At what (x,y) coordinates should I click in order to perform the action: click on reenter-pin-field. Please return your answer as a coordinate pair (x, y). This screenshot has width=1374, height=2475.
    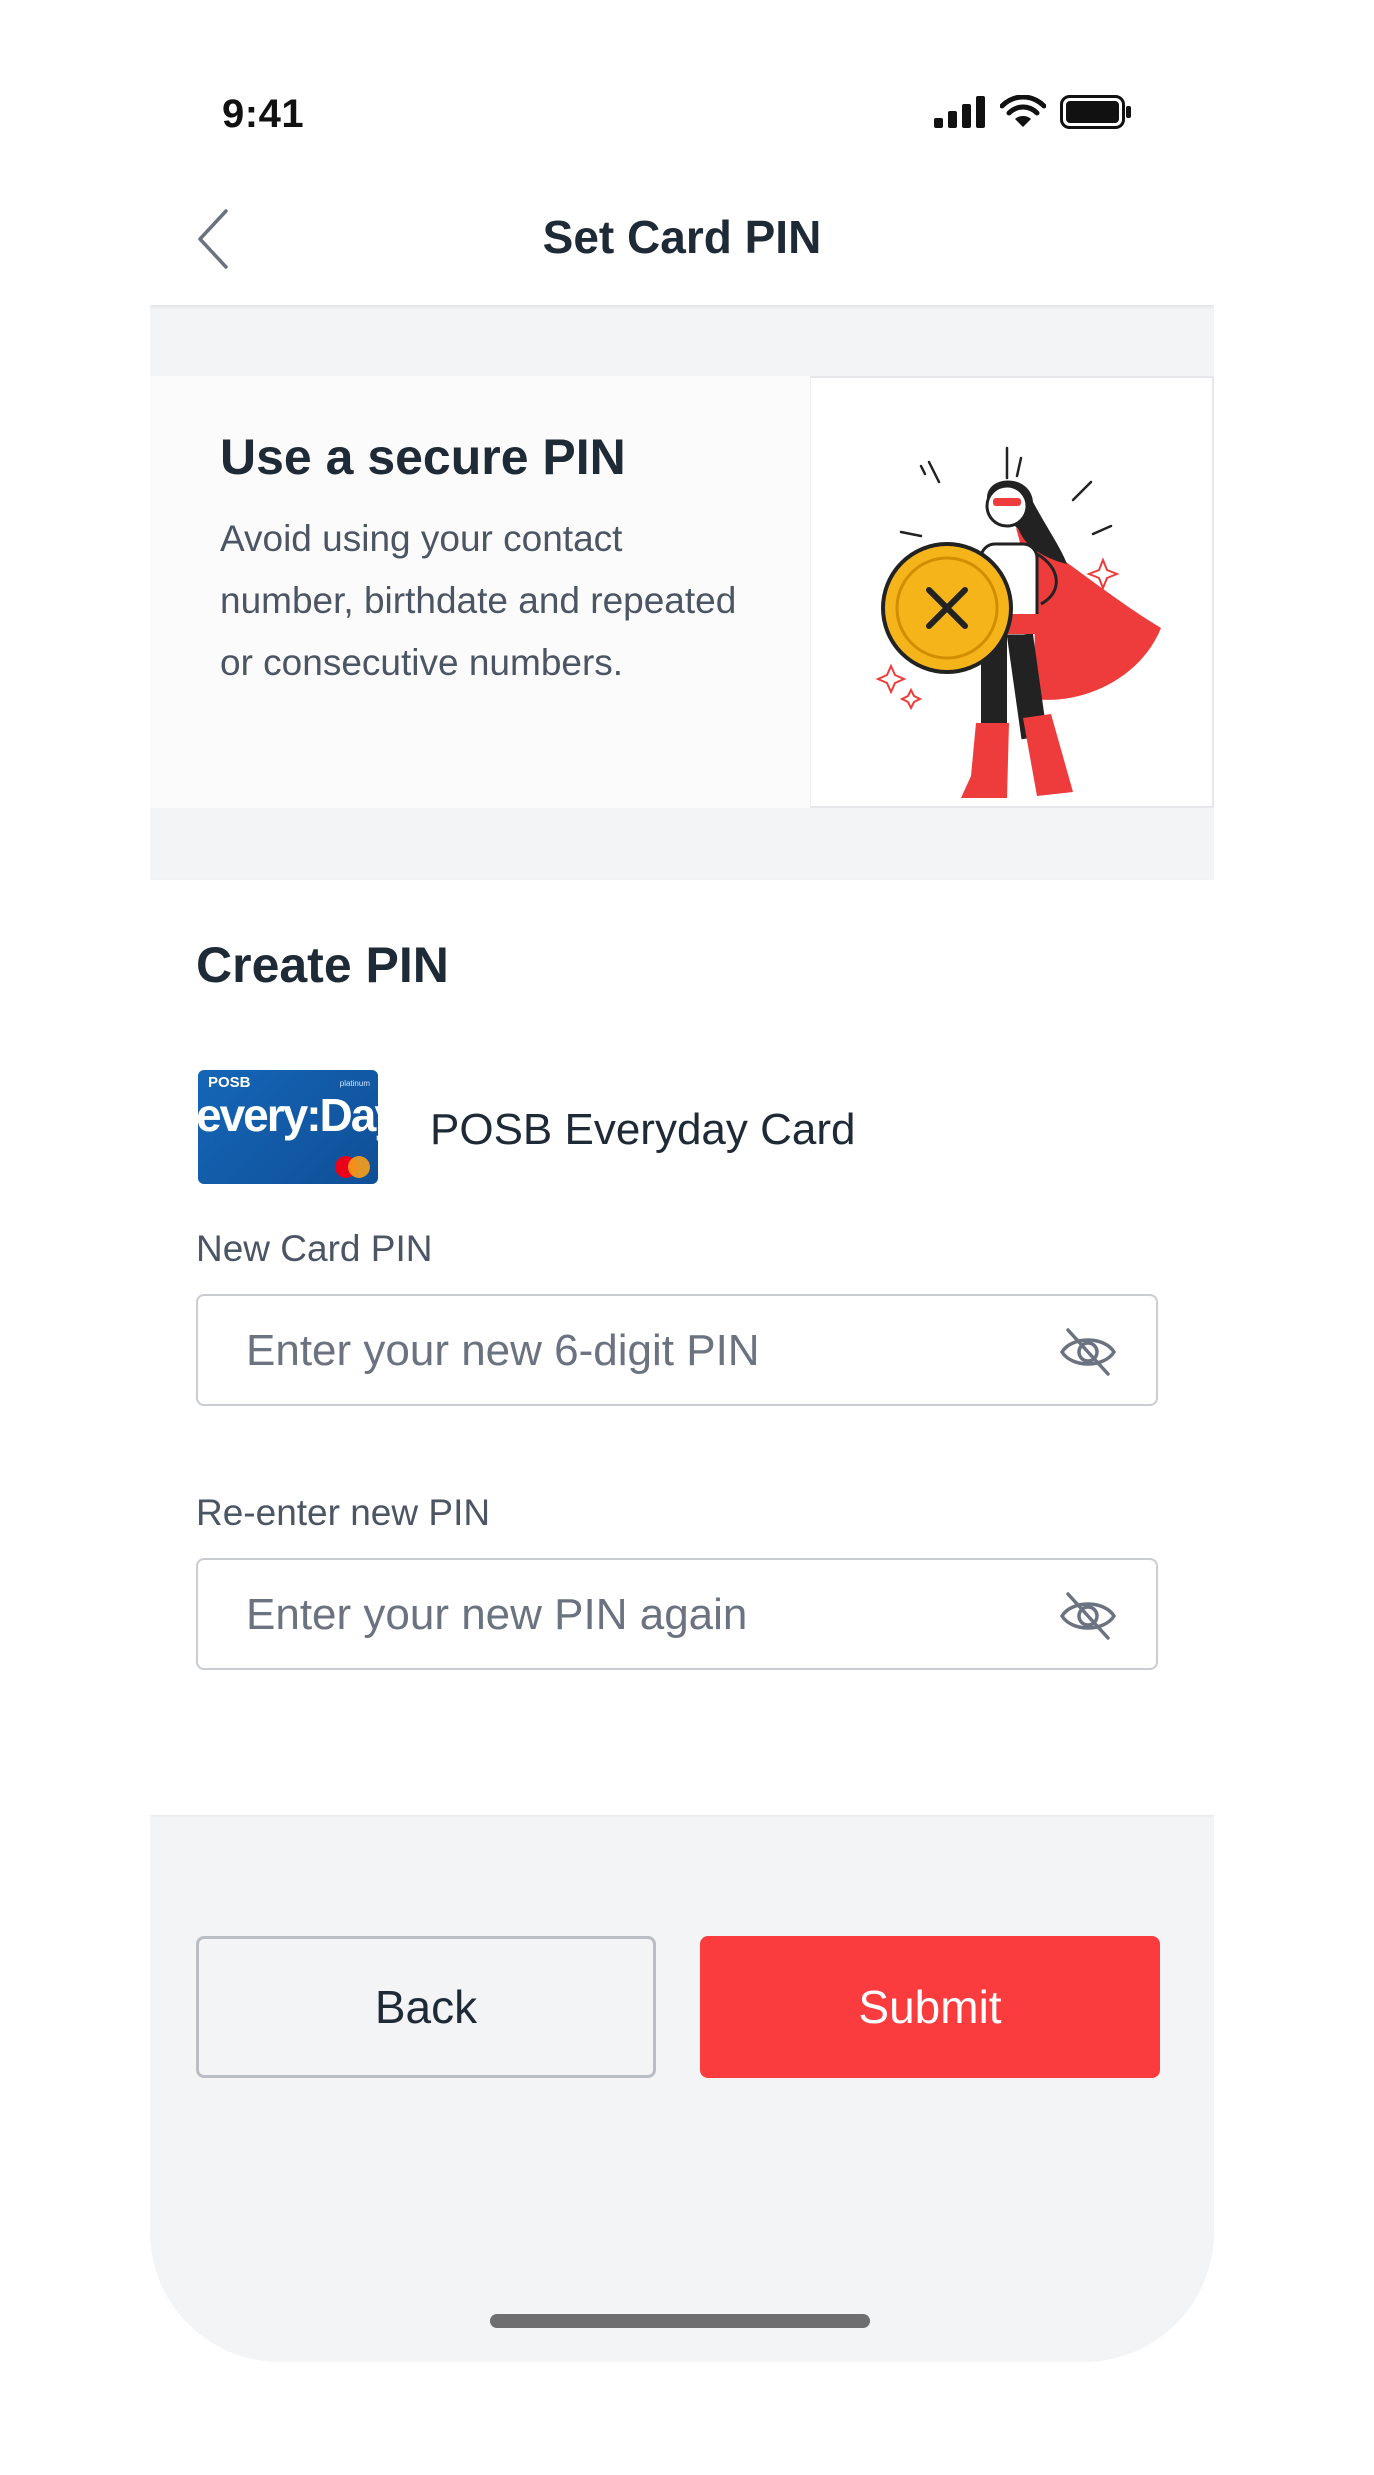
    Looking at the image, I should click on (677, 1614).